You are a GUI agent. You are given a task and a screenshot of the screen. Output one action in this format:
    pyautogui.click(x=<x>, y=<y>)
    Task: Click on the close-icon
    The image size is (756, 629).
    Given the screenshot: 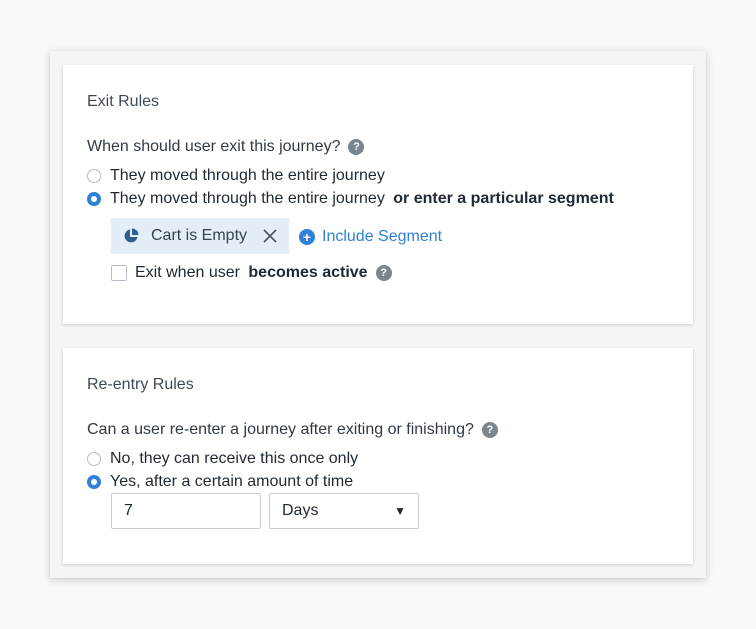 What is the action you would take?
    pyautogui.click(x=270, y=236)
    